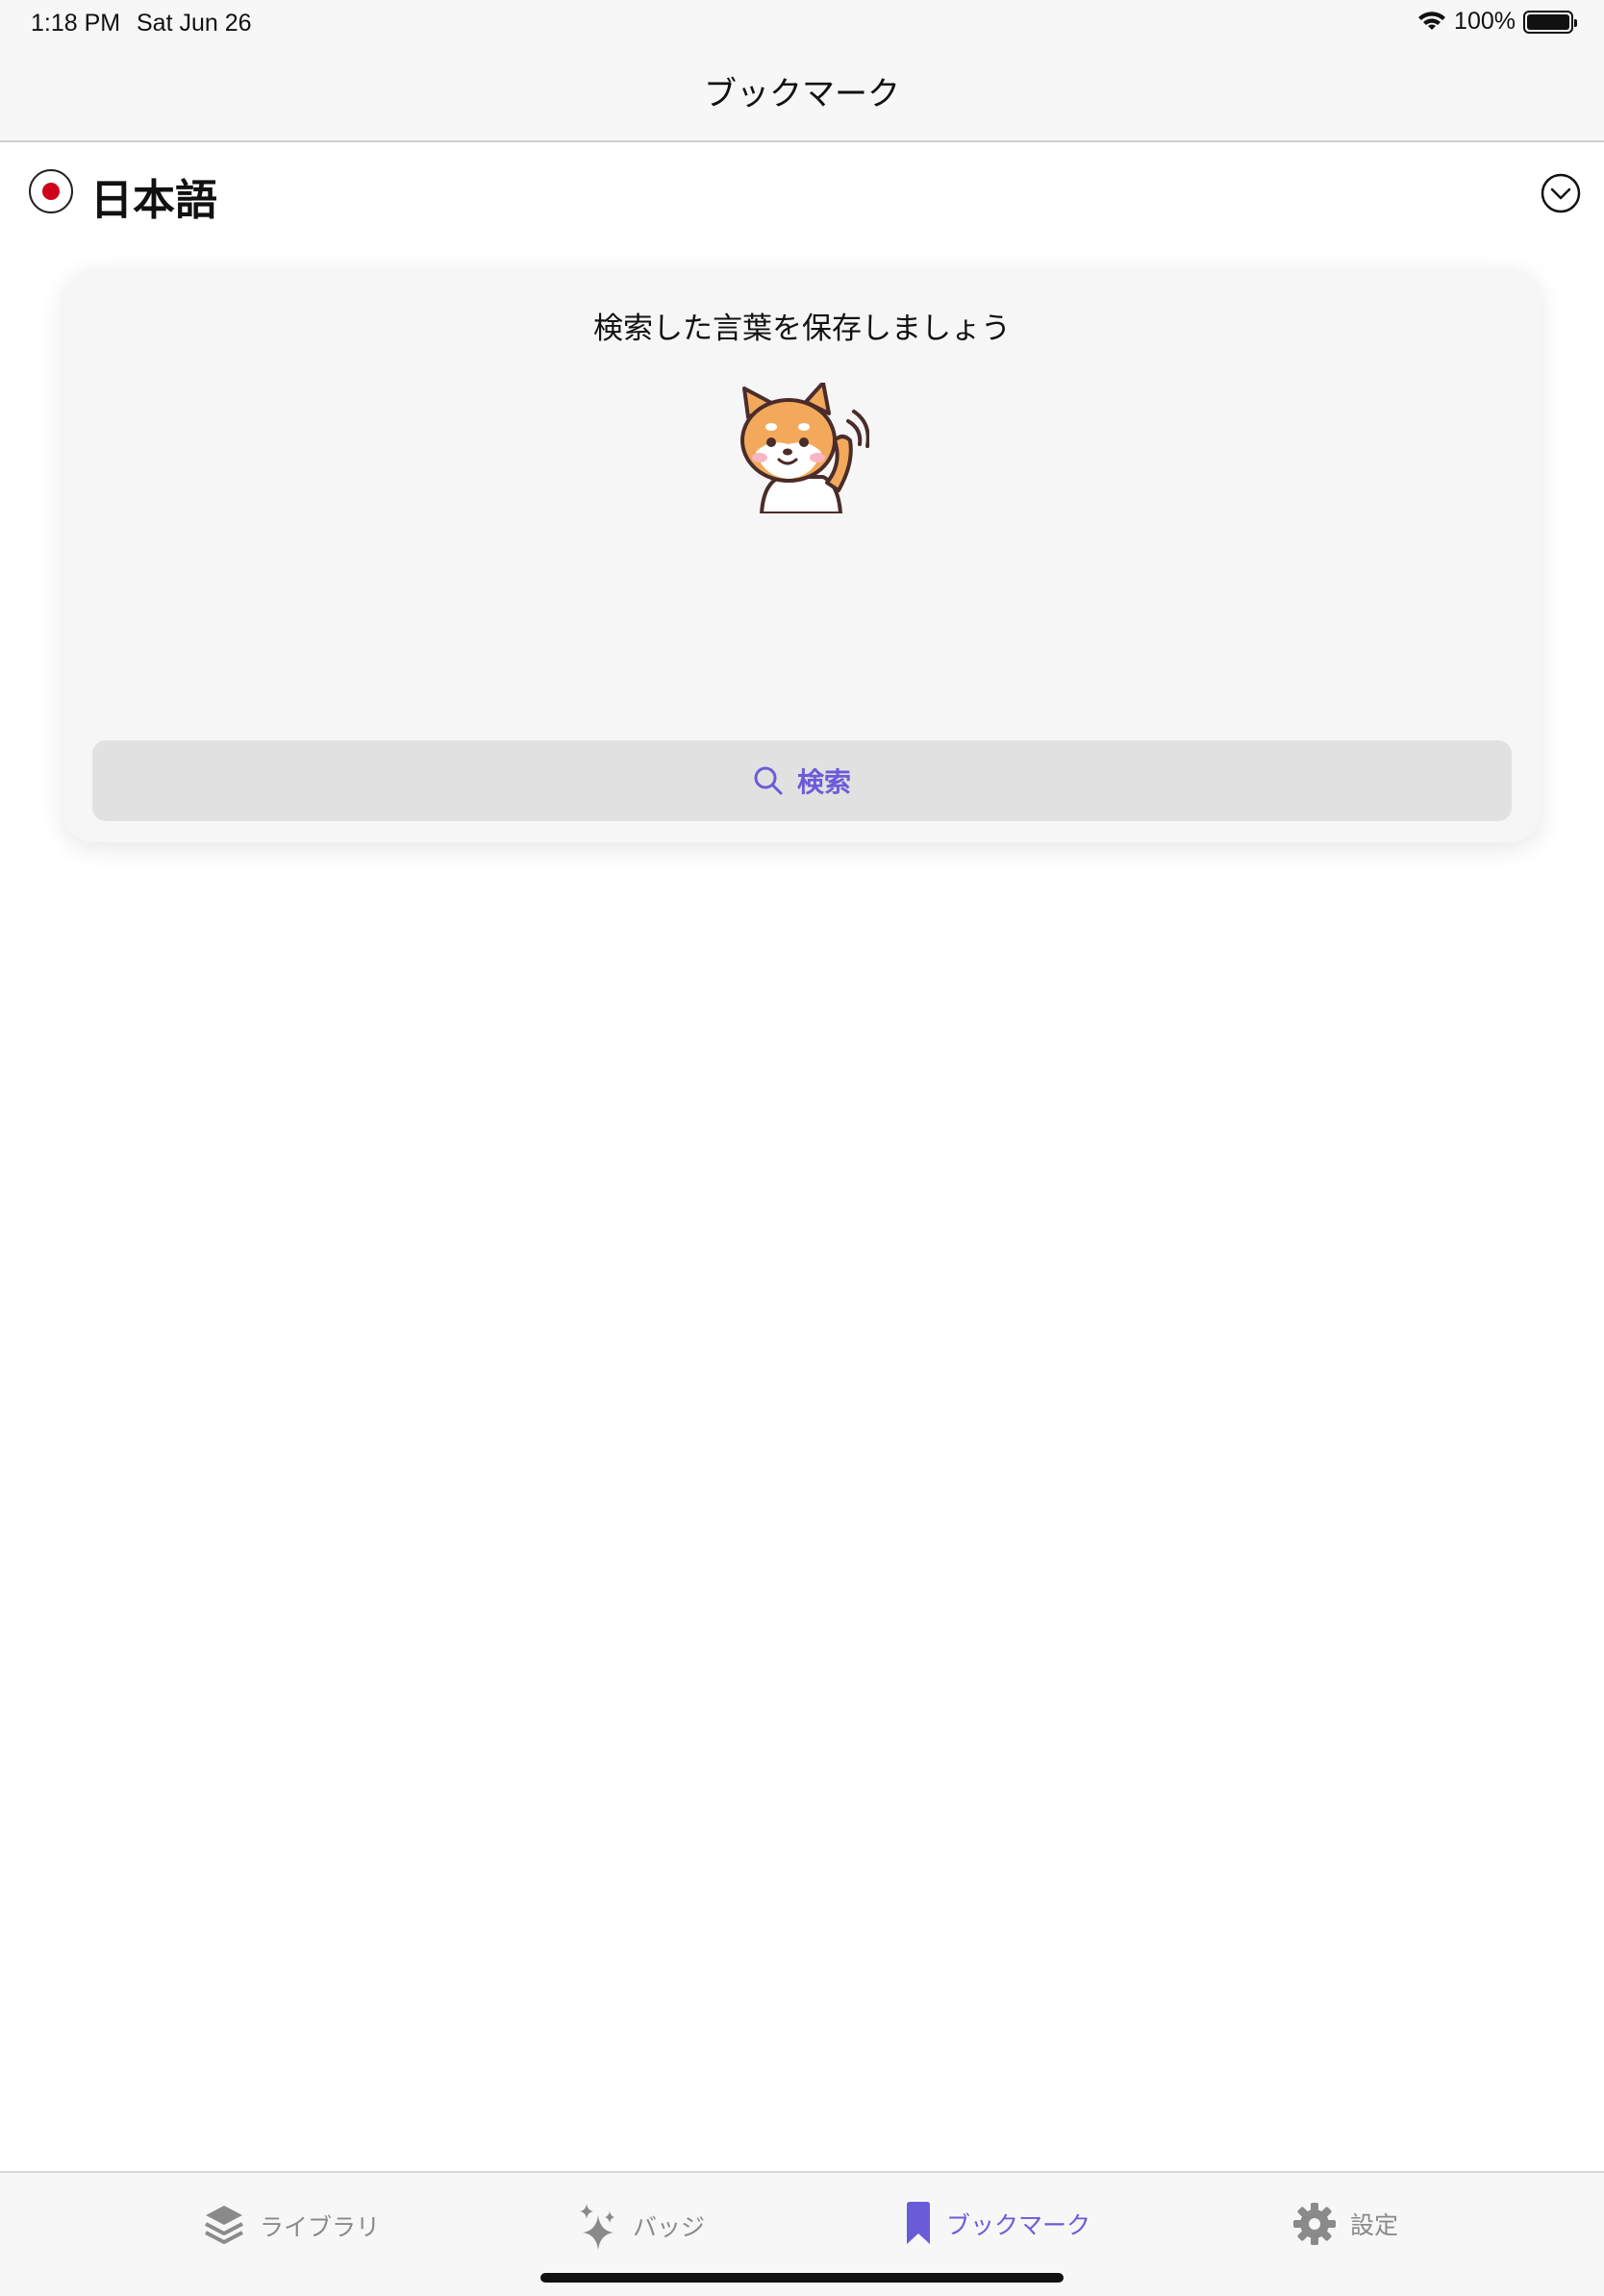 This screenshot has width=1604, height=2296. What do you see at coordinates (597, 2227) in the screenshot?
I see `sparkles-icon` at bounding box center [597, 2227].